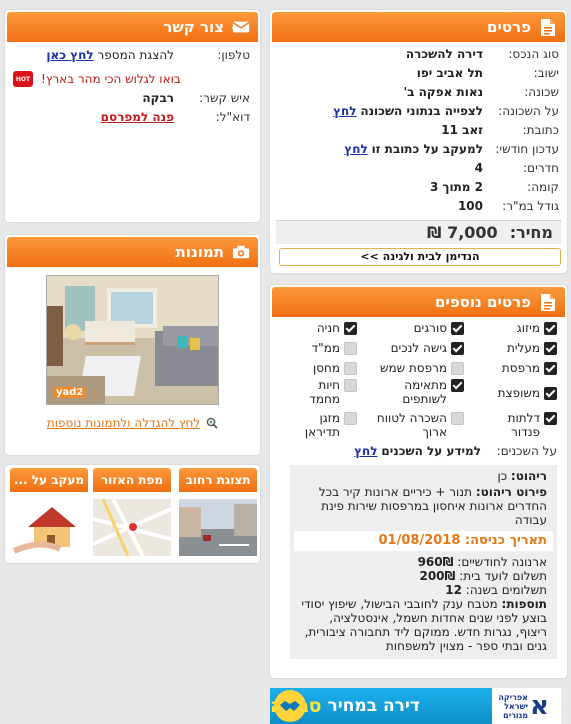  Describe the element at coordinates (49, 527) in the screenshot. I see `house-thumbnail` at that location.